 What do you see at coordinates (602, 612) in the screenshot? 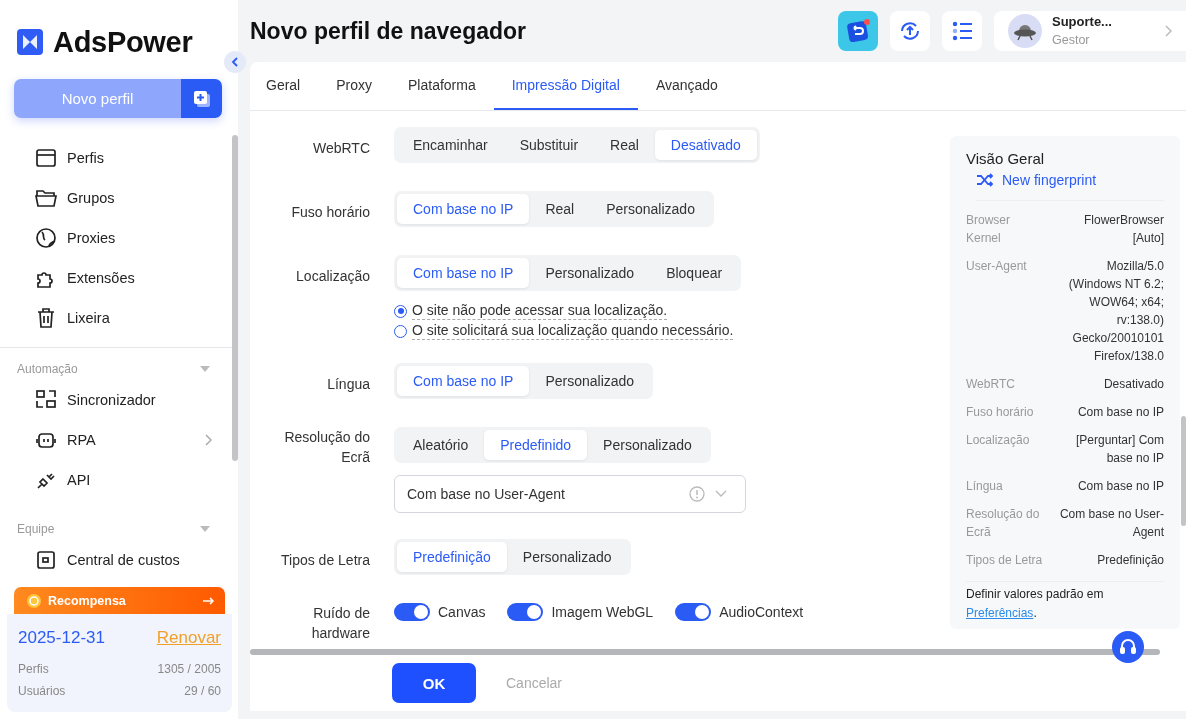
I see `toggle-label: Imagem WebGL` at bounding box center [602, 612].